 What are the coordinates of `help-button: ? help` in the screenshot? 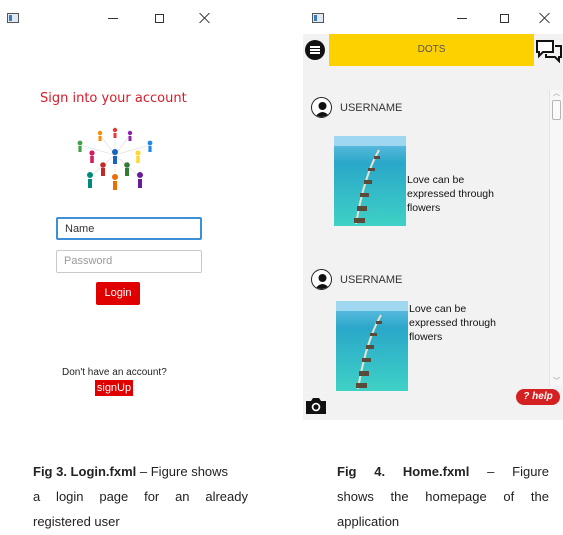 It's located at (538, 397).